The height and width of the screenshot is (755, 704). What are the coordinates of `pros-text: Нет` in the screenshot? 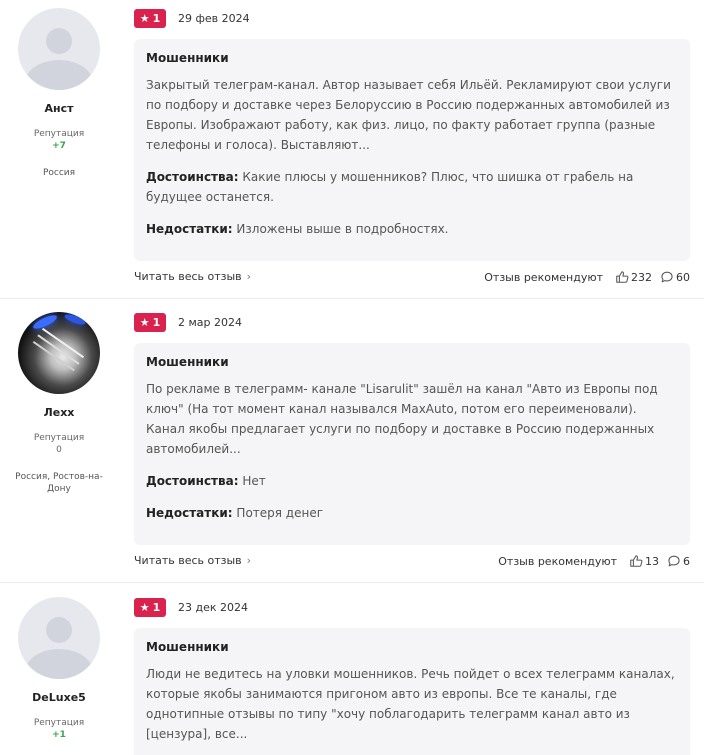 It's located at (254, 481).